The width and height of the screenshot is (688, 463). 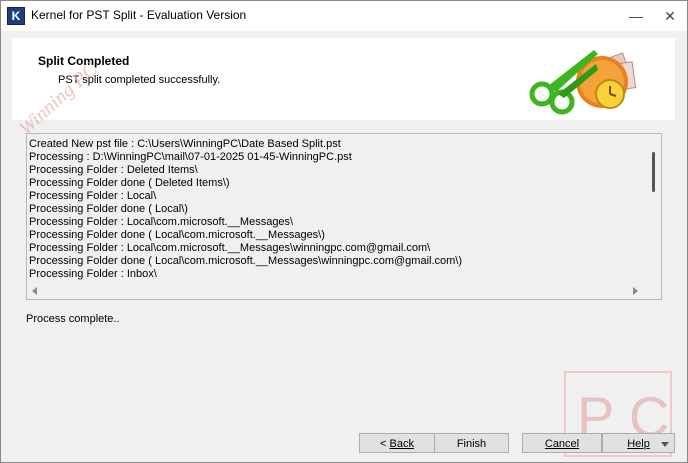 I want to click on cancel-button: Cancel, so click(x=562, y=443).